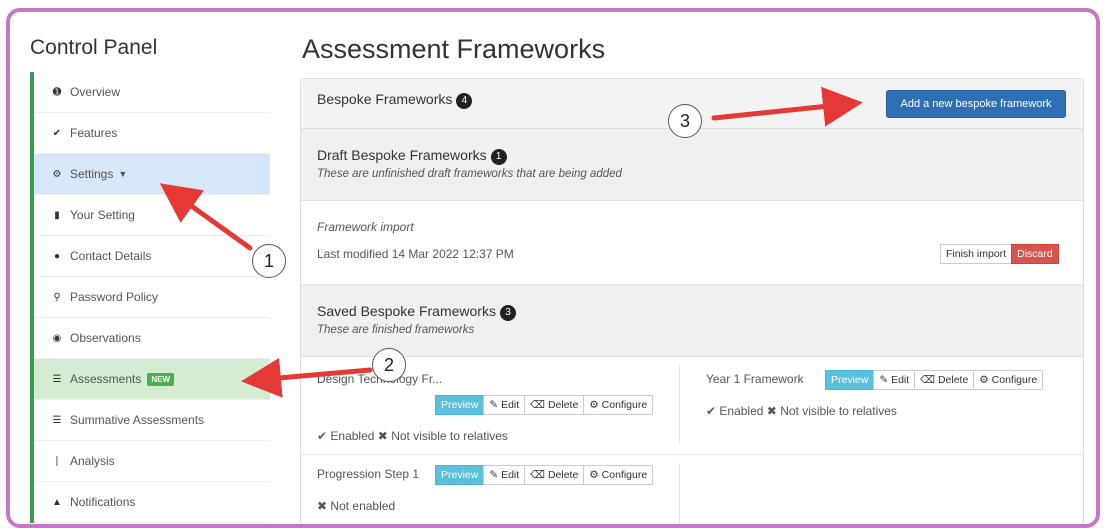 The width and height of the screenshot is (1104, 528). Describe the element at coordinates (269, 261) in the screenshot. I see `annotation-number-1: 1` at that location.